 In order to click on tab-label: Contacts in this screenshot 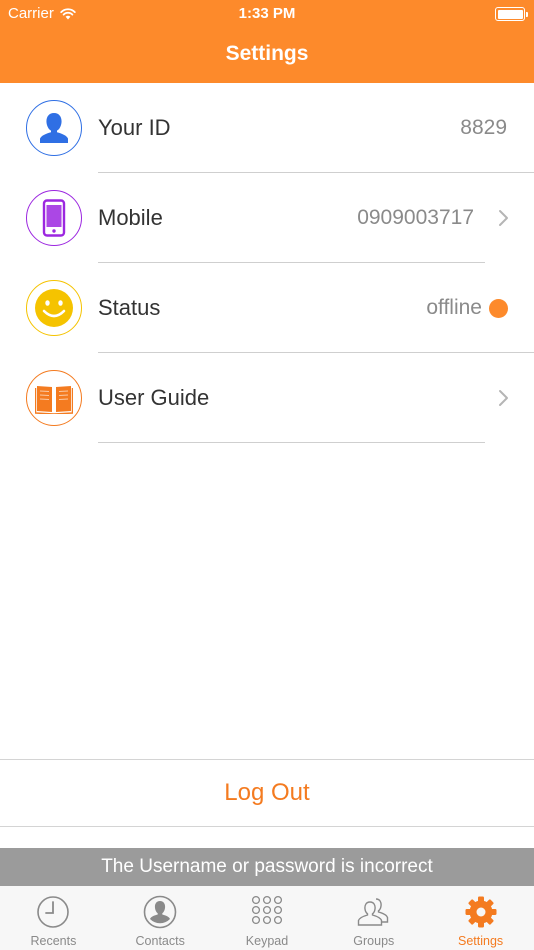, I will do `click(160, 941)`.